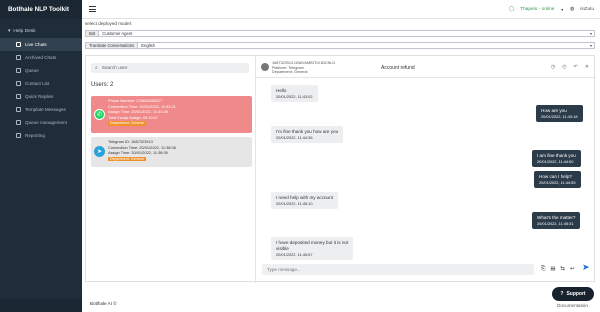  Describe the element at coordinates (557, 269) in the screenshot. I see `composer-actions: ⎘ ▤ ⇆ ↩` at that location.